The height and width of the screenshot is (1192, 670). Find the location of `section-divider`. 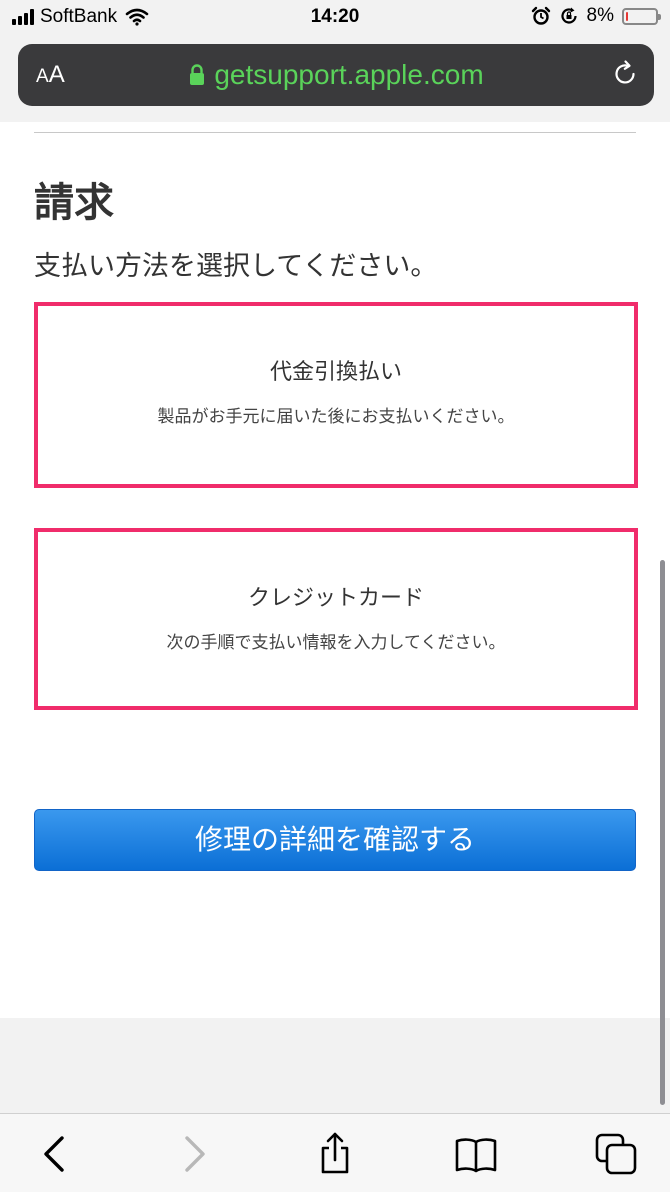

section-divider is located at coordinates (335, 132).